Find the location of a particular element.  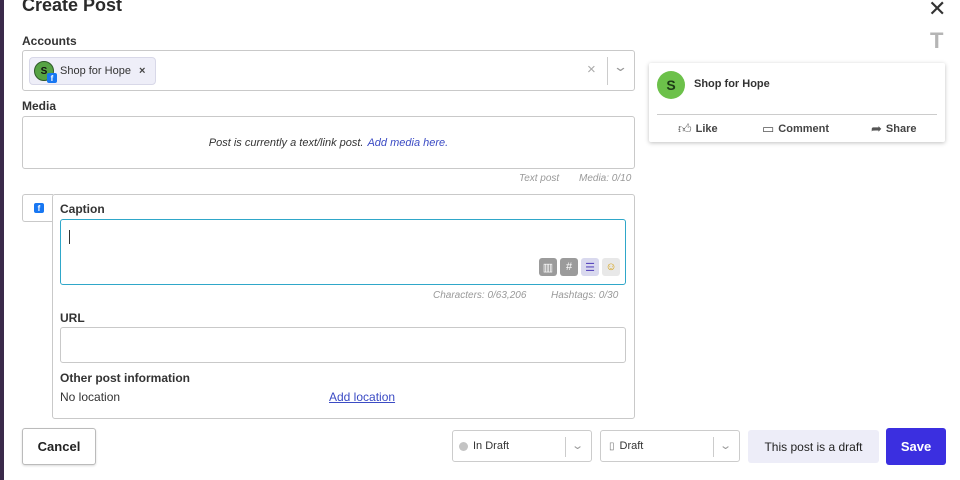

url-label: URL is located at coordinates (72, 318).